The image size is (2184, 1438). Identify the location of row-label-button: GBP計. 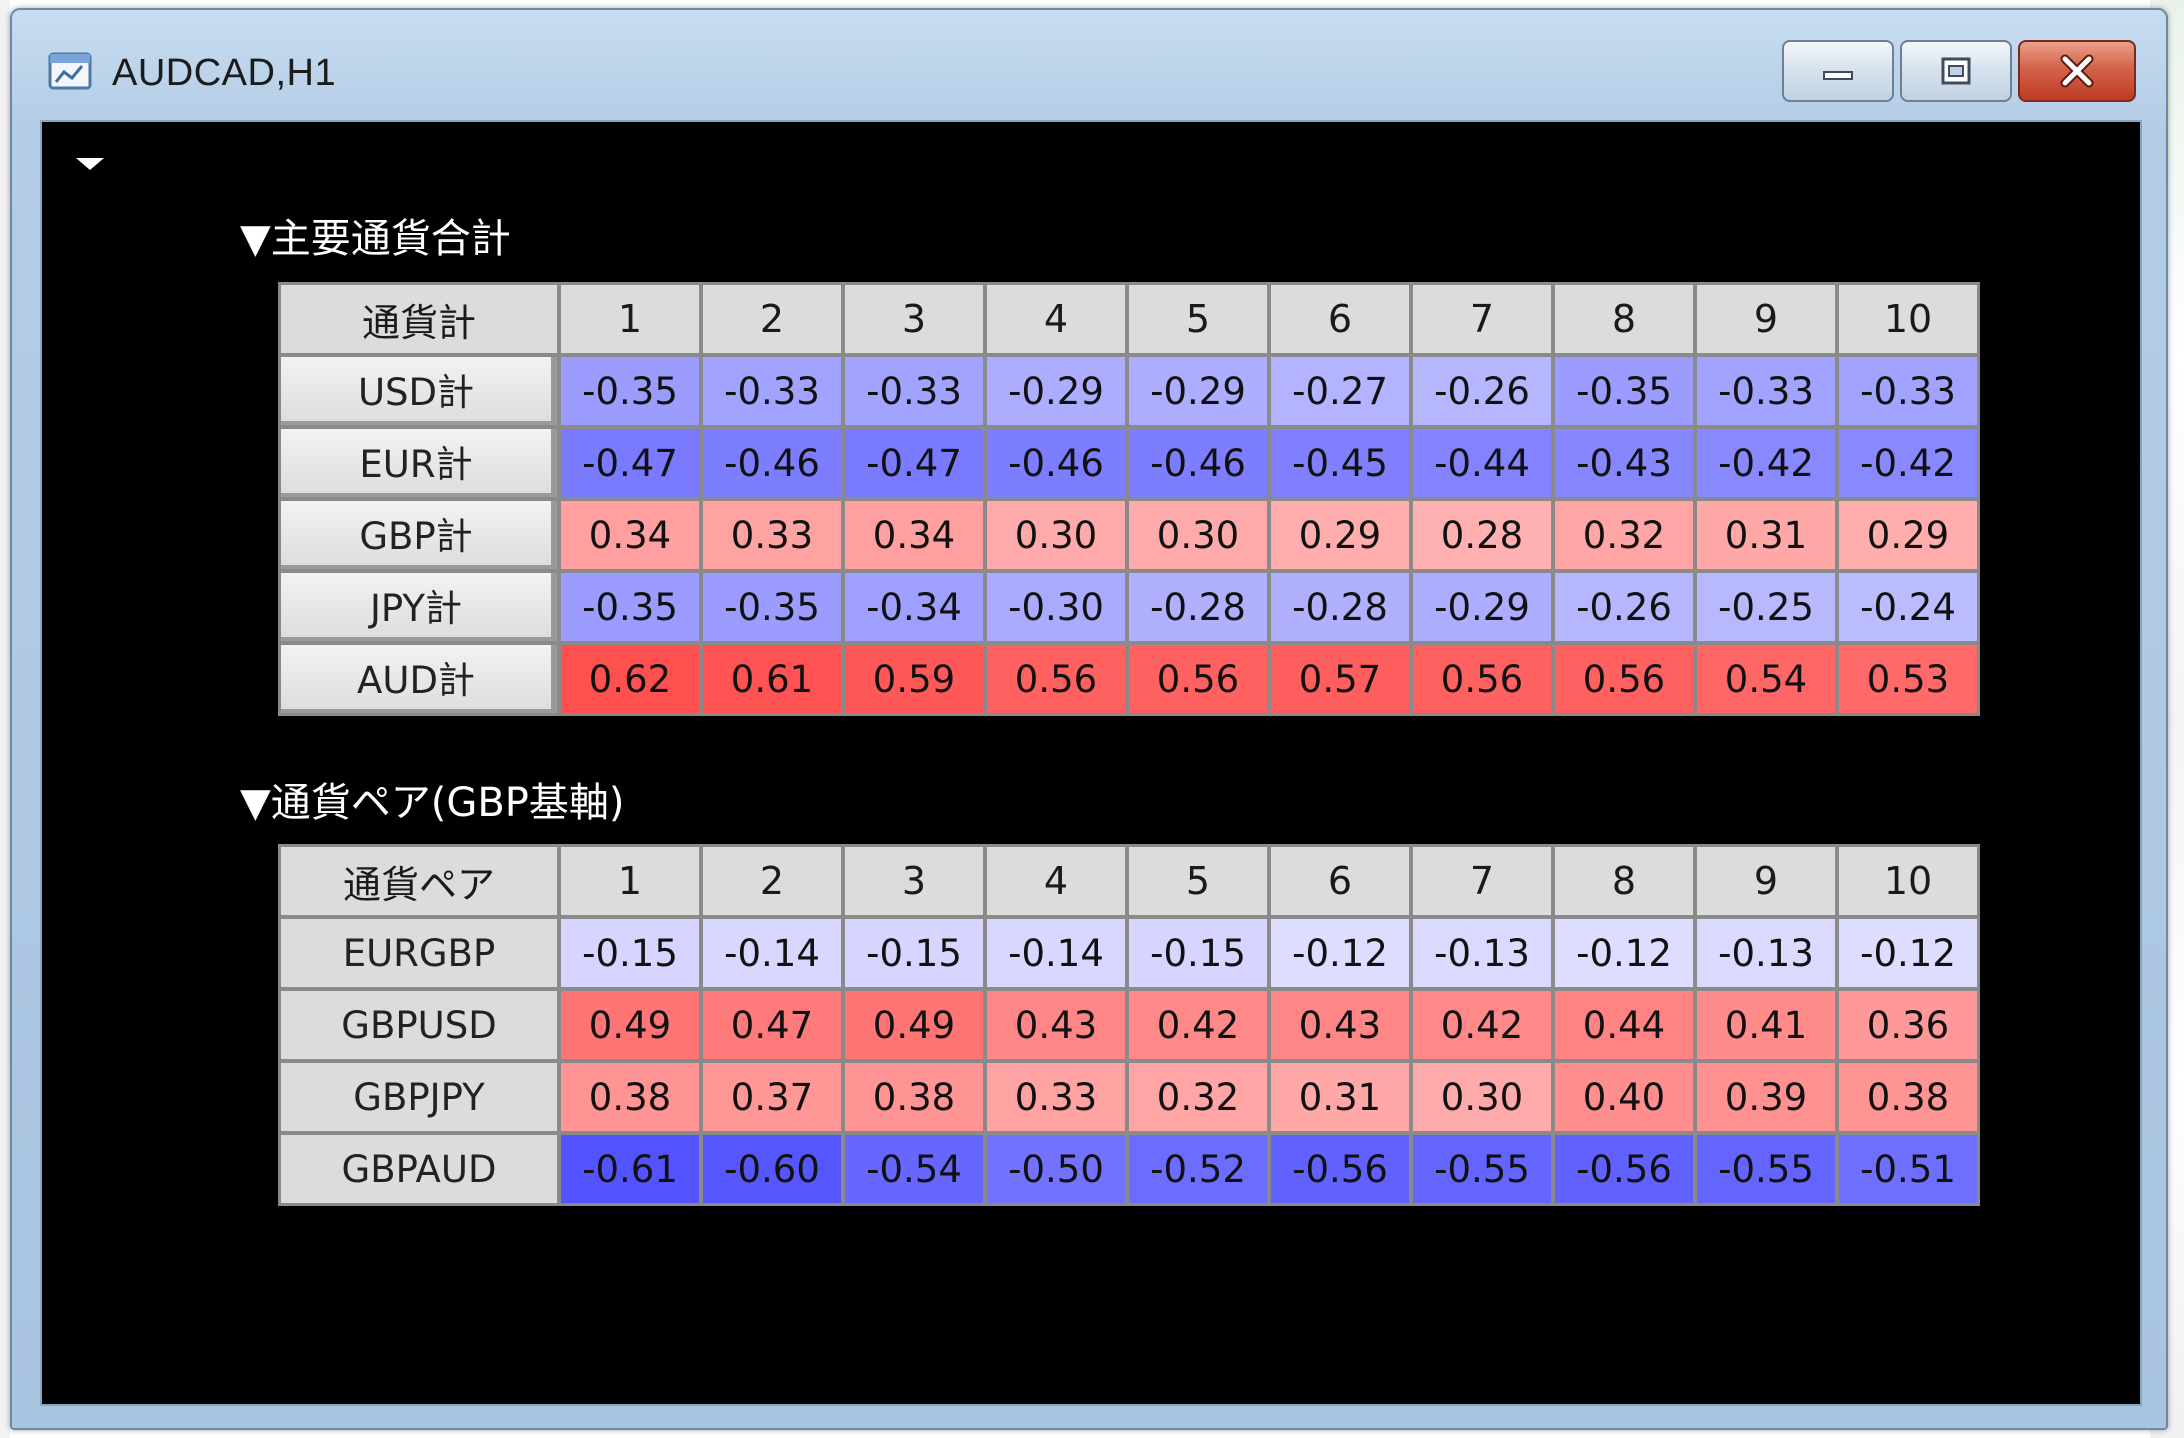
(419, 535).